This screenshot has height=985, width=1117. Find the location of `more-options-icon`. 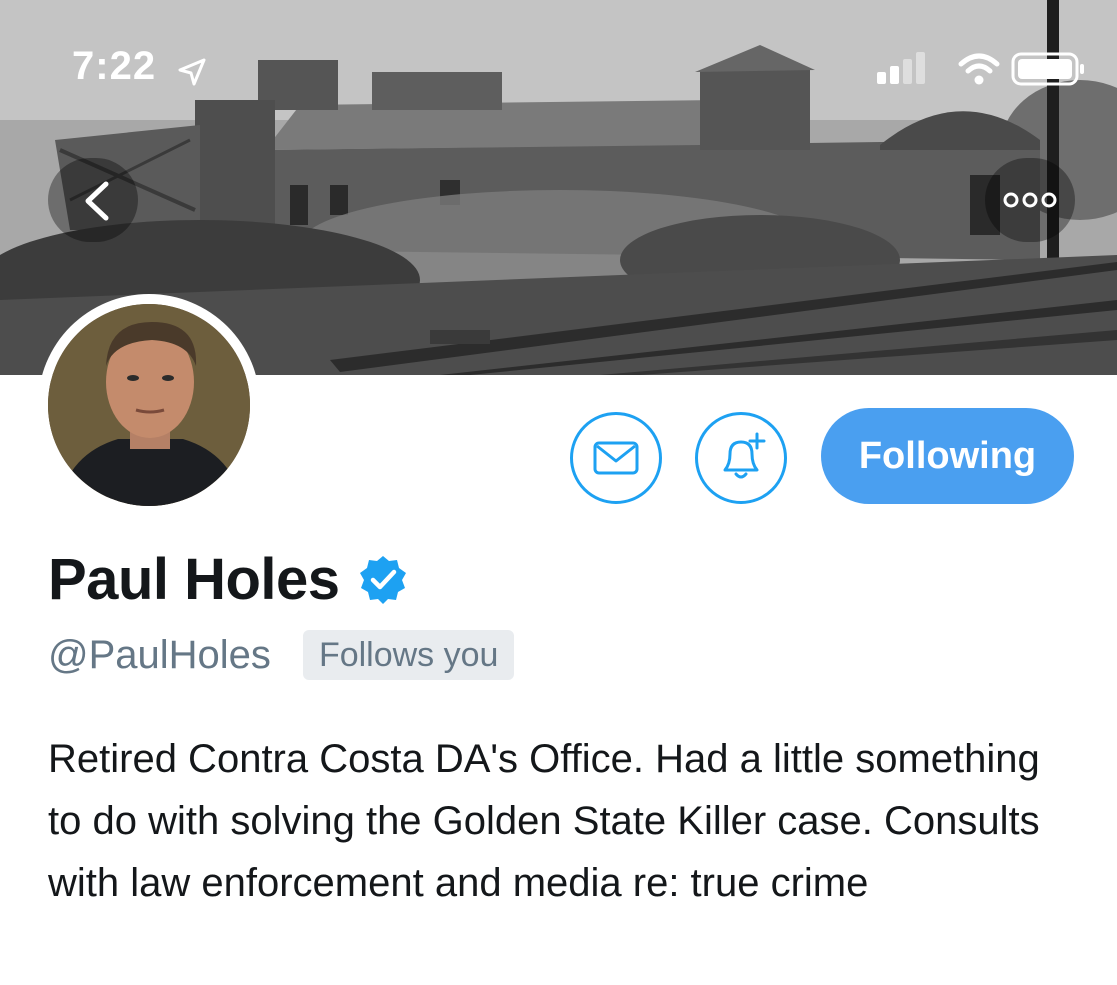

more-options-icon is located at coordinates (1030, 200).